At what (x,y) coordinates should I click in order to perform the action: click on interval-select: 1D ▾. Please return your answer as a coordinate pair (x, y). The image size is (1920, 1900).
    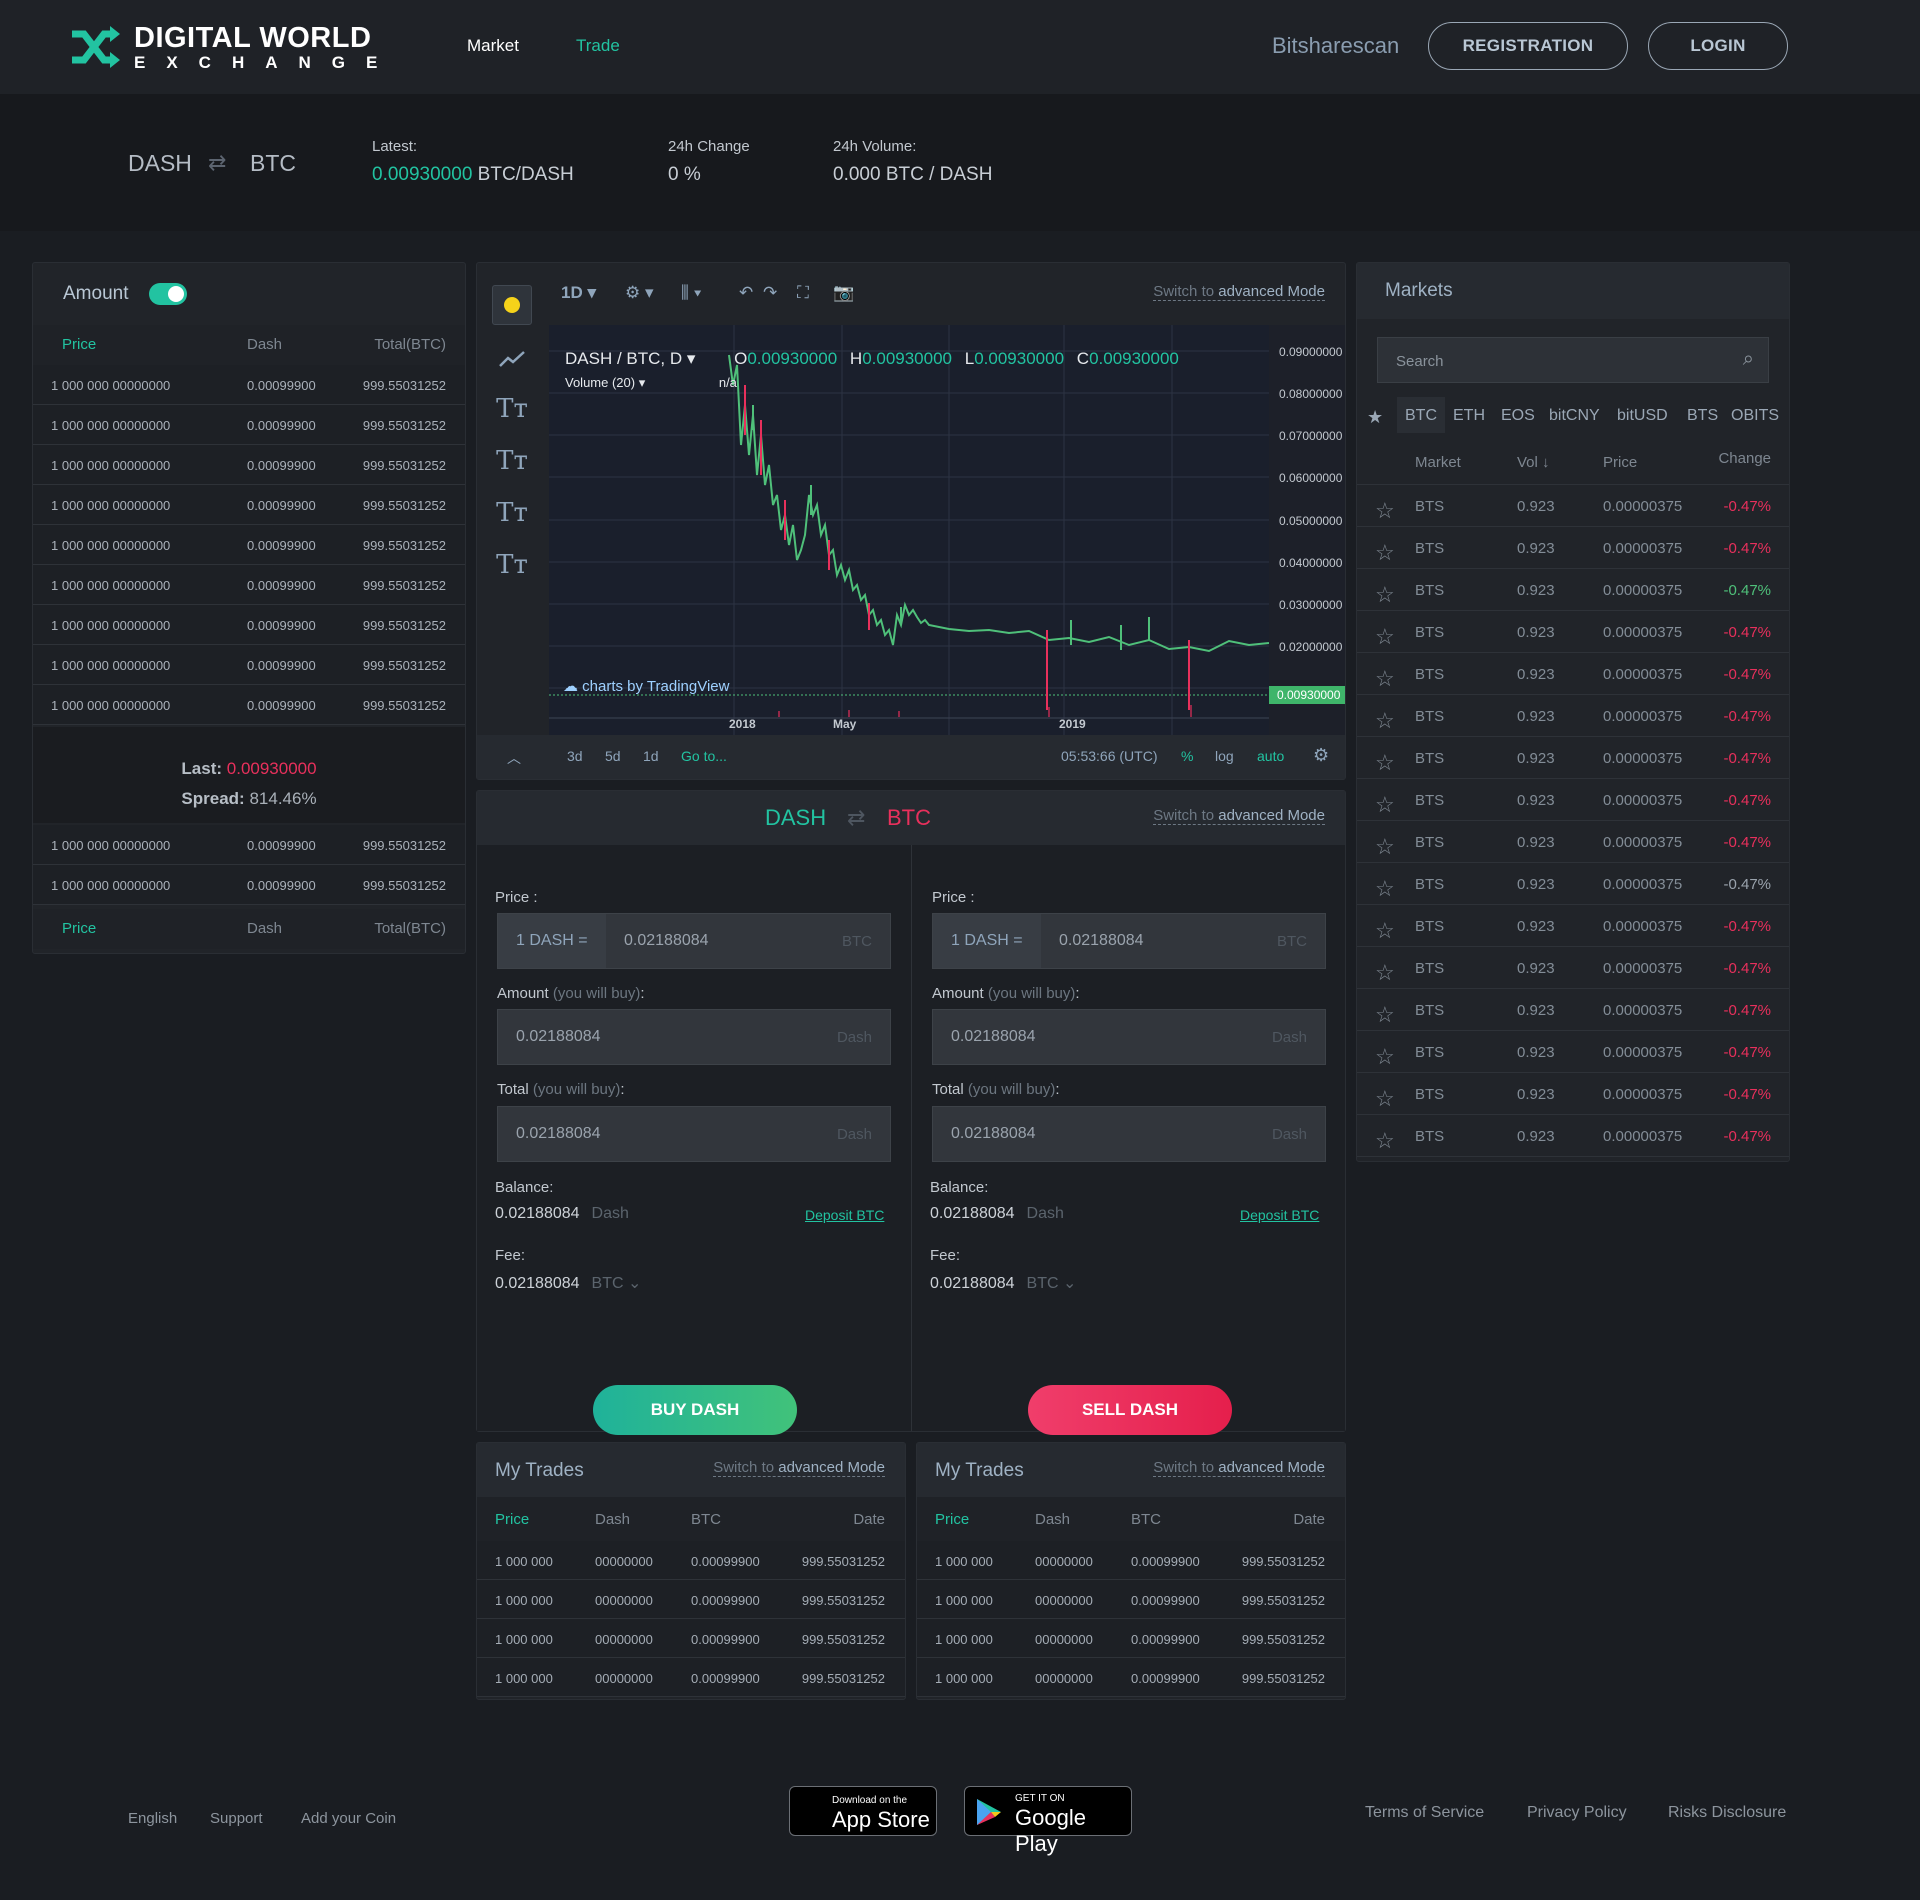
    Looking at the image, I should click on (578, 293).